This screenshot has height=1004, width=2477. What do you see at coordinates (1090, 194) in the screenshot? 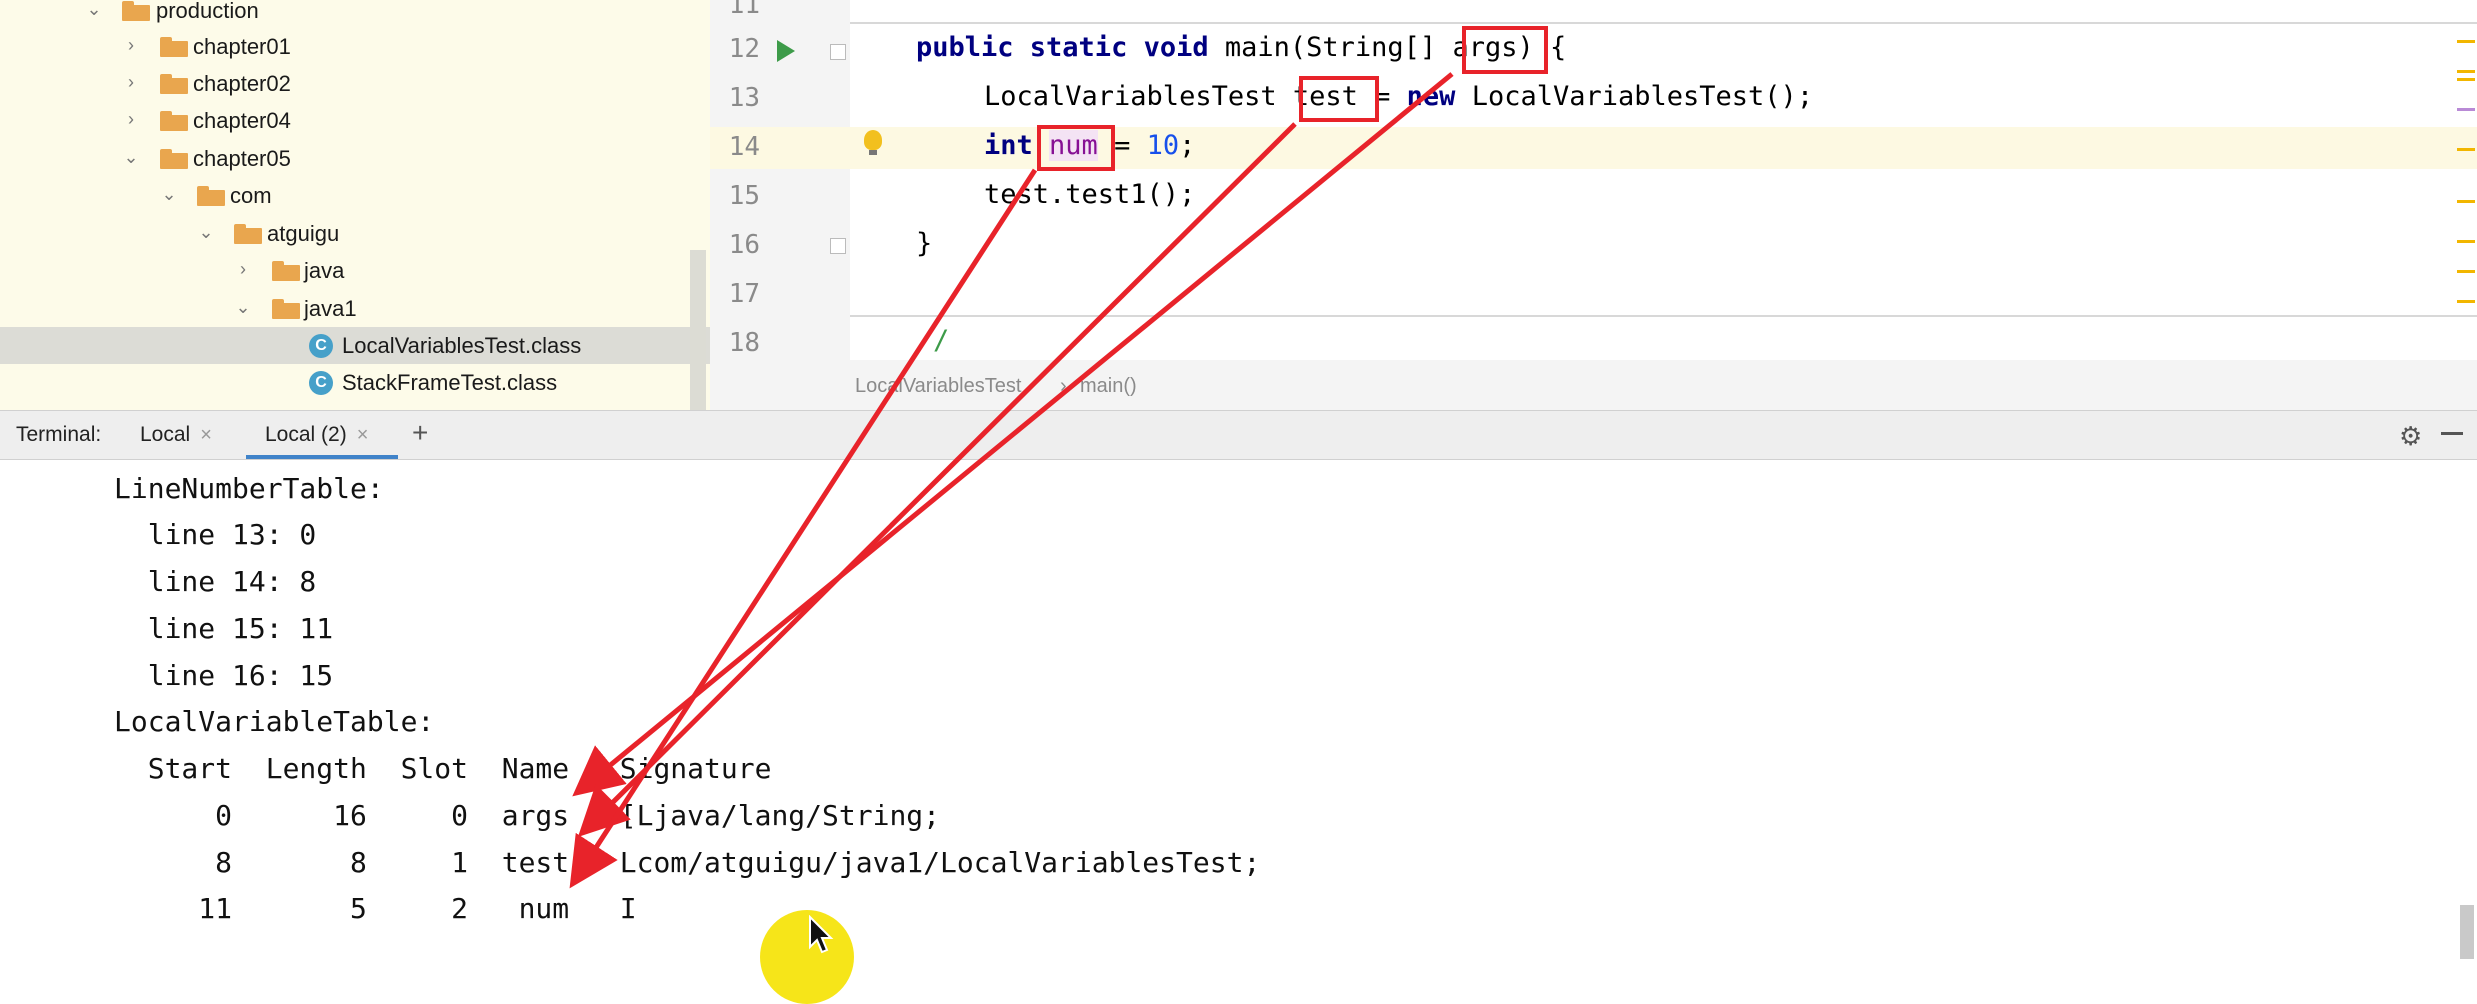
I see `code-line-15: test.test1();` at bounding box center [1090, 194].